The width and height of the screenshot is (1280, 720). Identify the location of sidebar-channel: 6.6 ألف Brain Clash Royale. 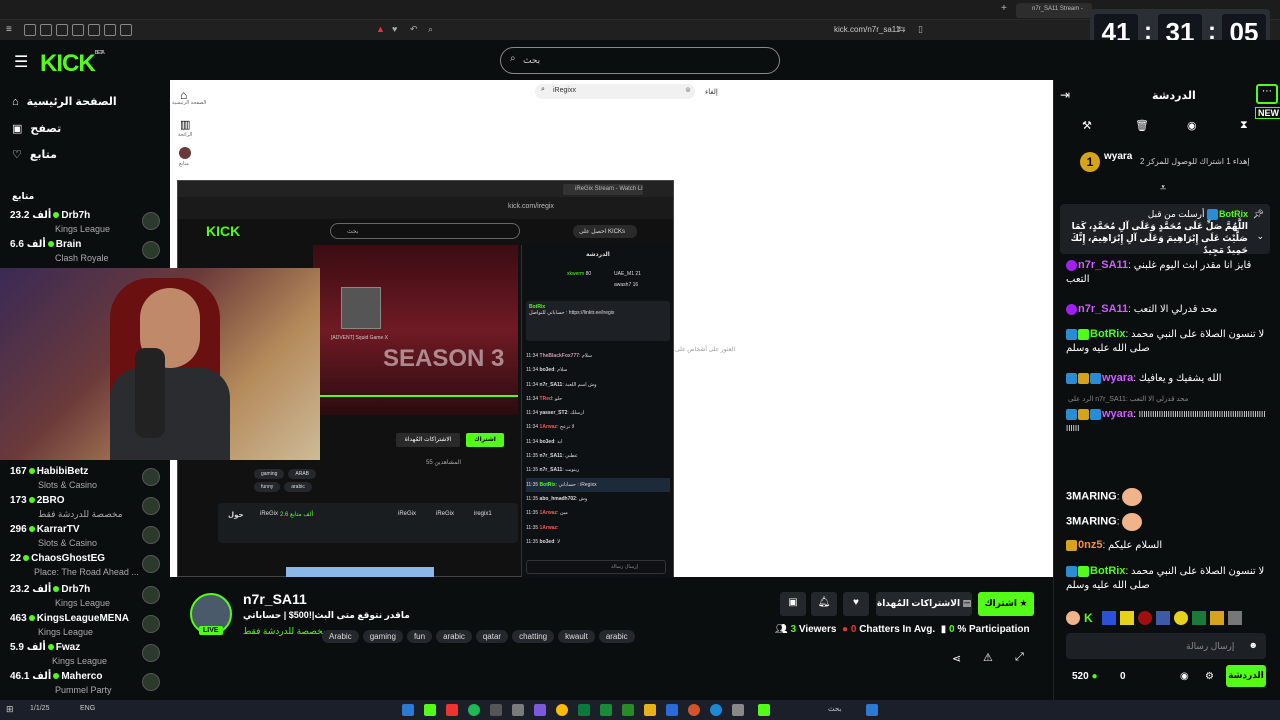
(85, 253).